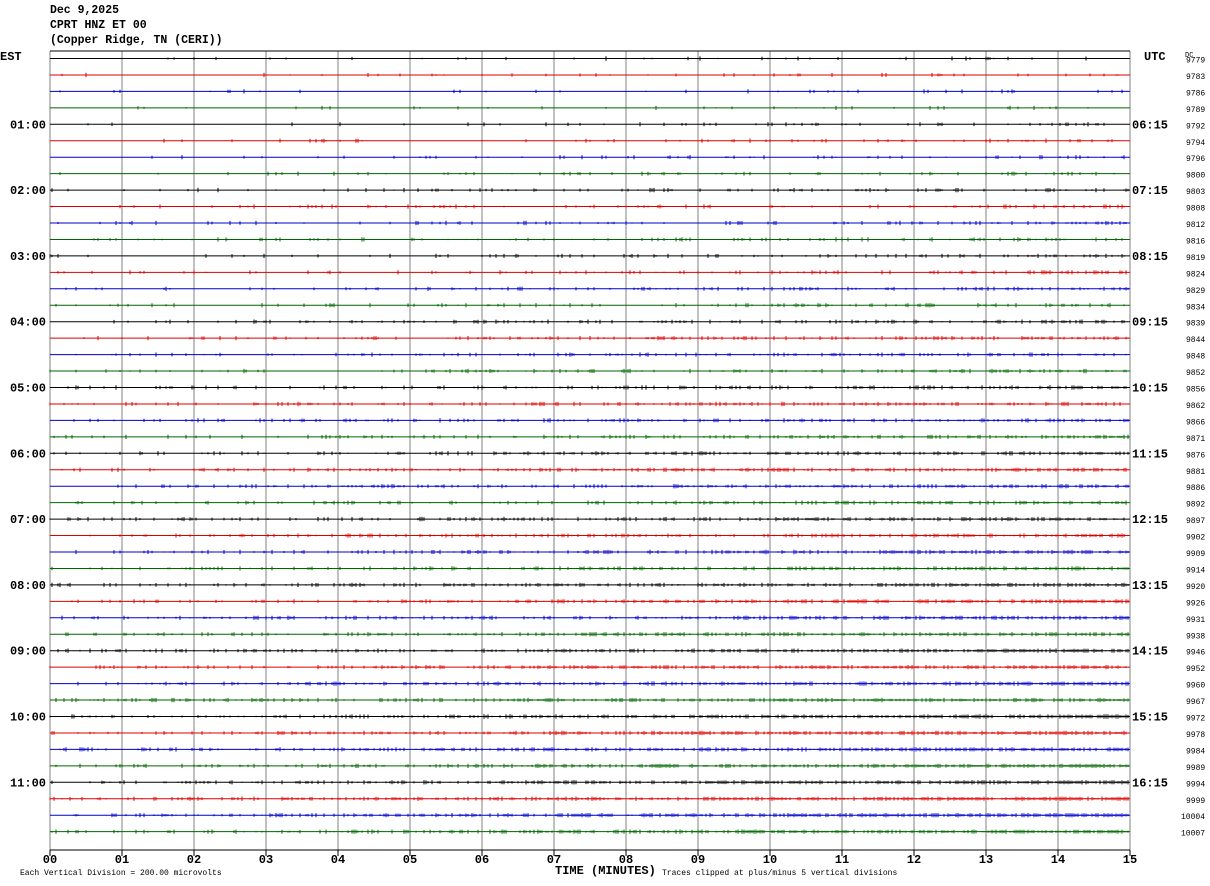 The image size is (1210, 886). What do you see at coordinates (1195, 93) in the screenshot?
I see `dc-offset-label: 9786` at bounding box center [1195, 93].